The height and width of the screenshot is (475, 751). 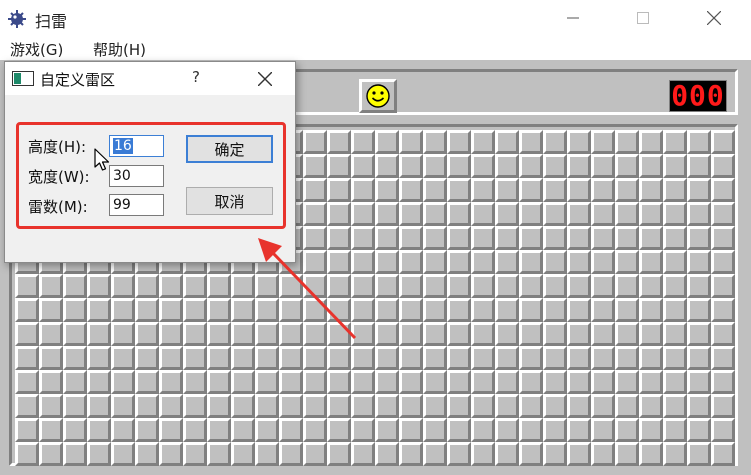 What do you see at coordinates (307, 289) in the screenshot?
I see `annotation-arrow` at bounding box center [307, 289].